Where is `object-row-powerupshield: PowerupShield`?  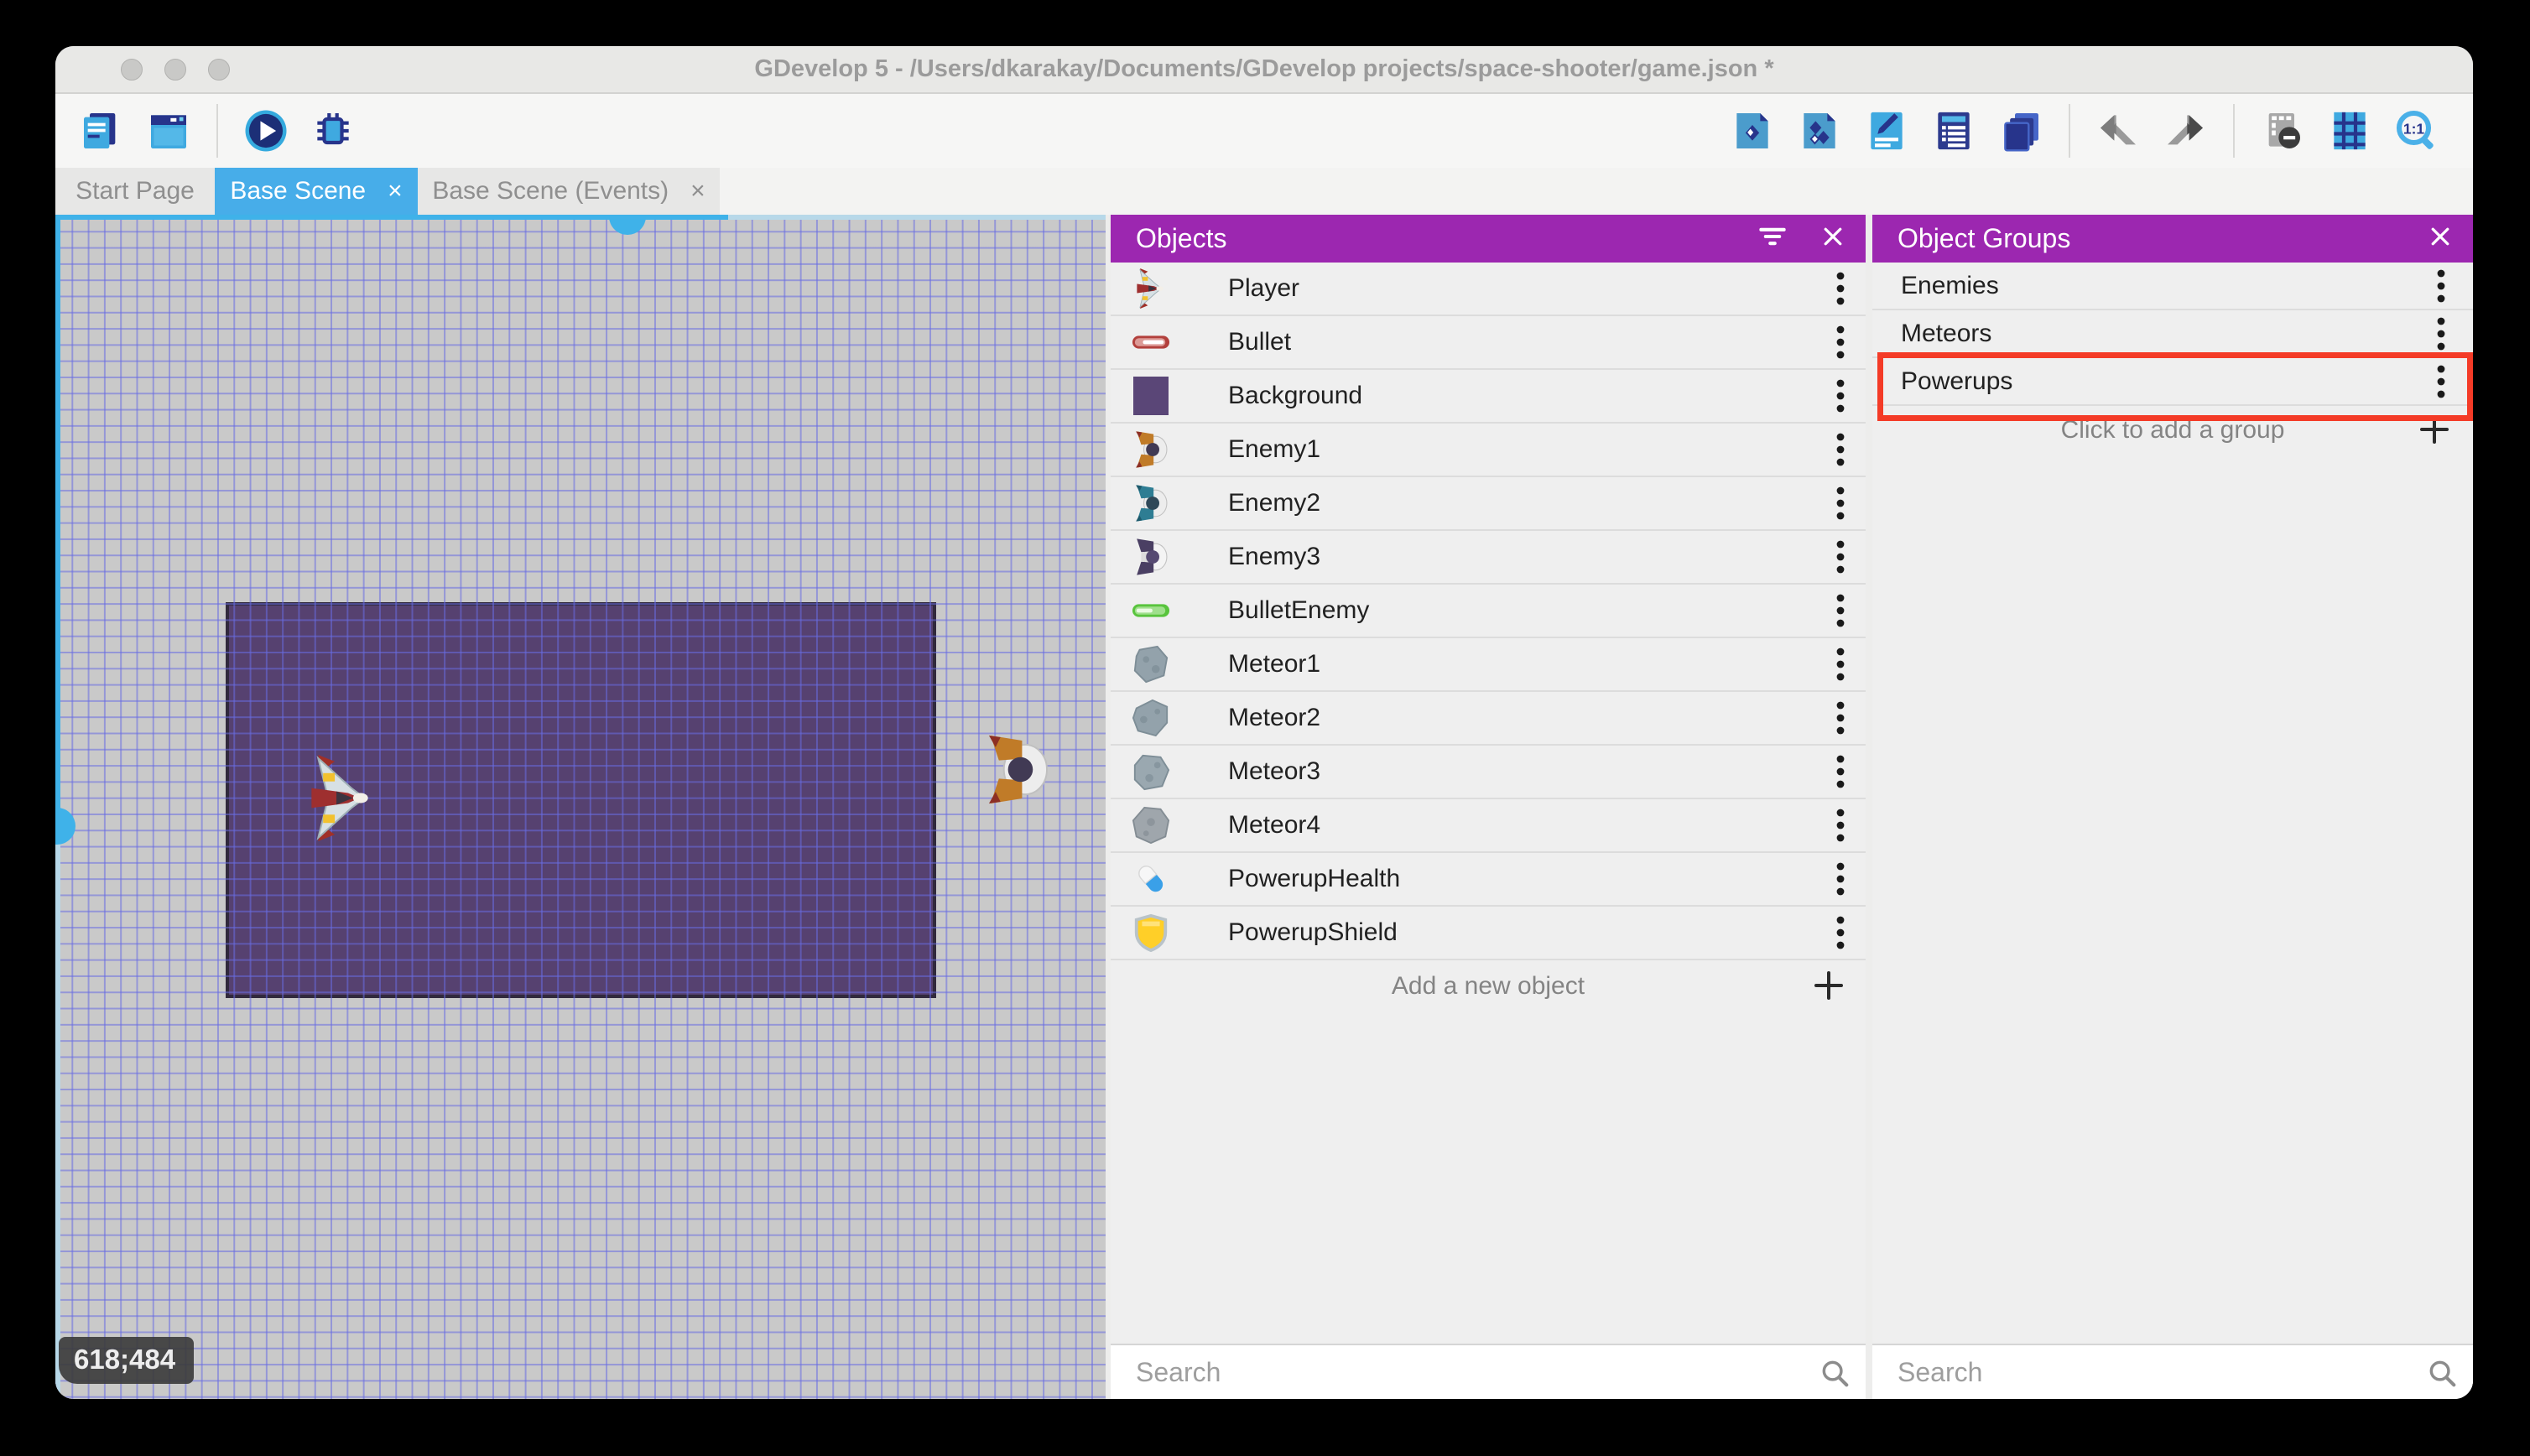 object-row-powerupshield: PowerupShield is located at coordinates (1488, 933).